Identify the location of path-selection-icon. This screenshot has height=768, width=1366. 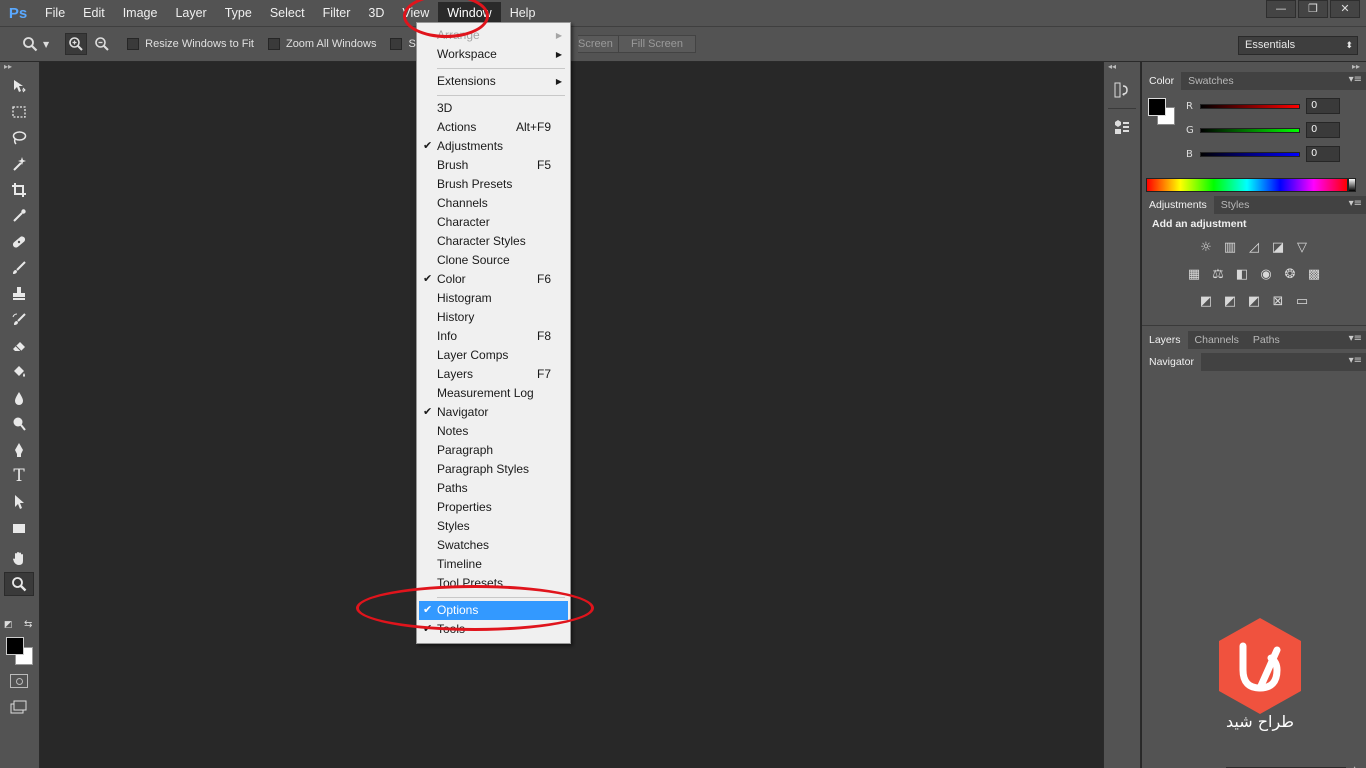
(19, 502).